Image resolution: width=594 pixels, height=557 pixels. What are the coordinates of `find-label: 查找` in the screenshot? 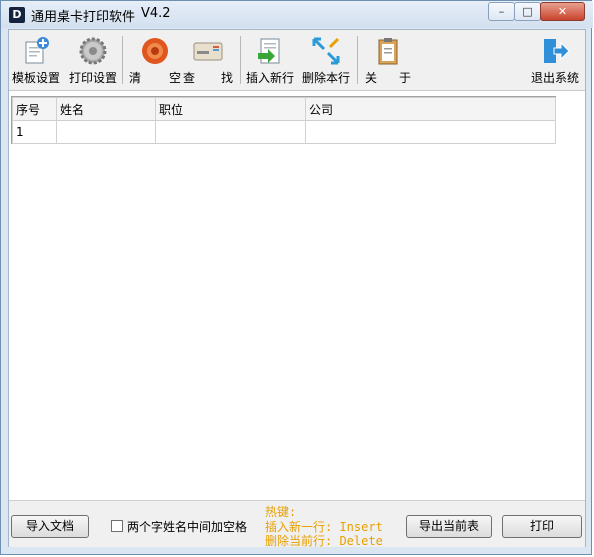 It's located at (208, 77).